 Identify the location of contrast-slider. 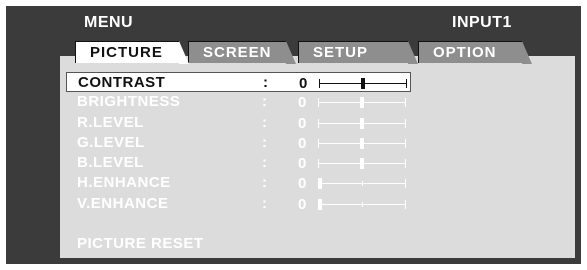
(363, 83).